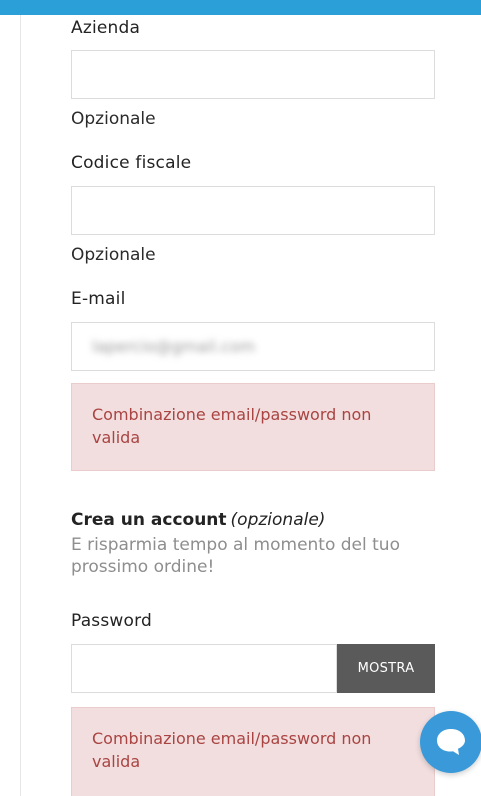 The height and width of the screenshot is (796, 481). What do you see at coordinates (131, 163) in the screenshot?
I see `tax-code-label: Codice fiscale` at bounding box center [131, 163].